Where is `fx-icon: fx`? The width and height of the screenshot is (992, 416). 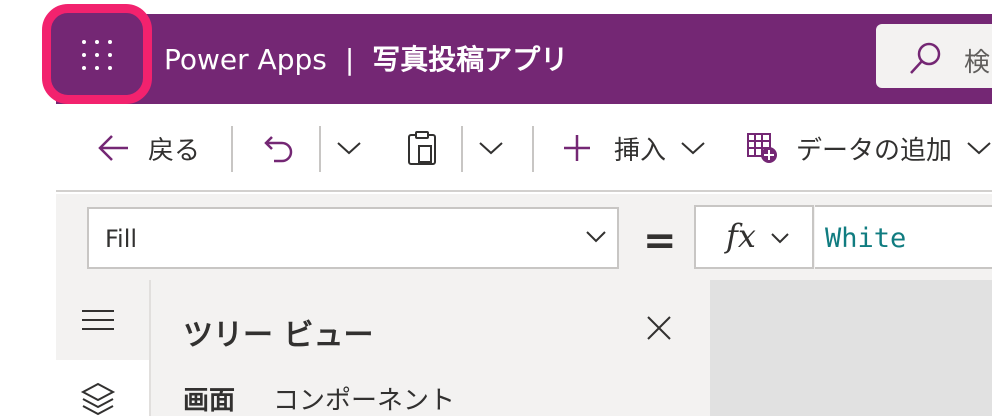
fx-icon: fx is located at coordinates (741, 236).